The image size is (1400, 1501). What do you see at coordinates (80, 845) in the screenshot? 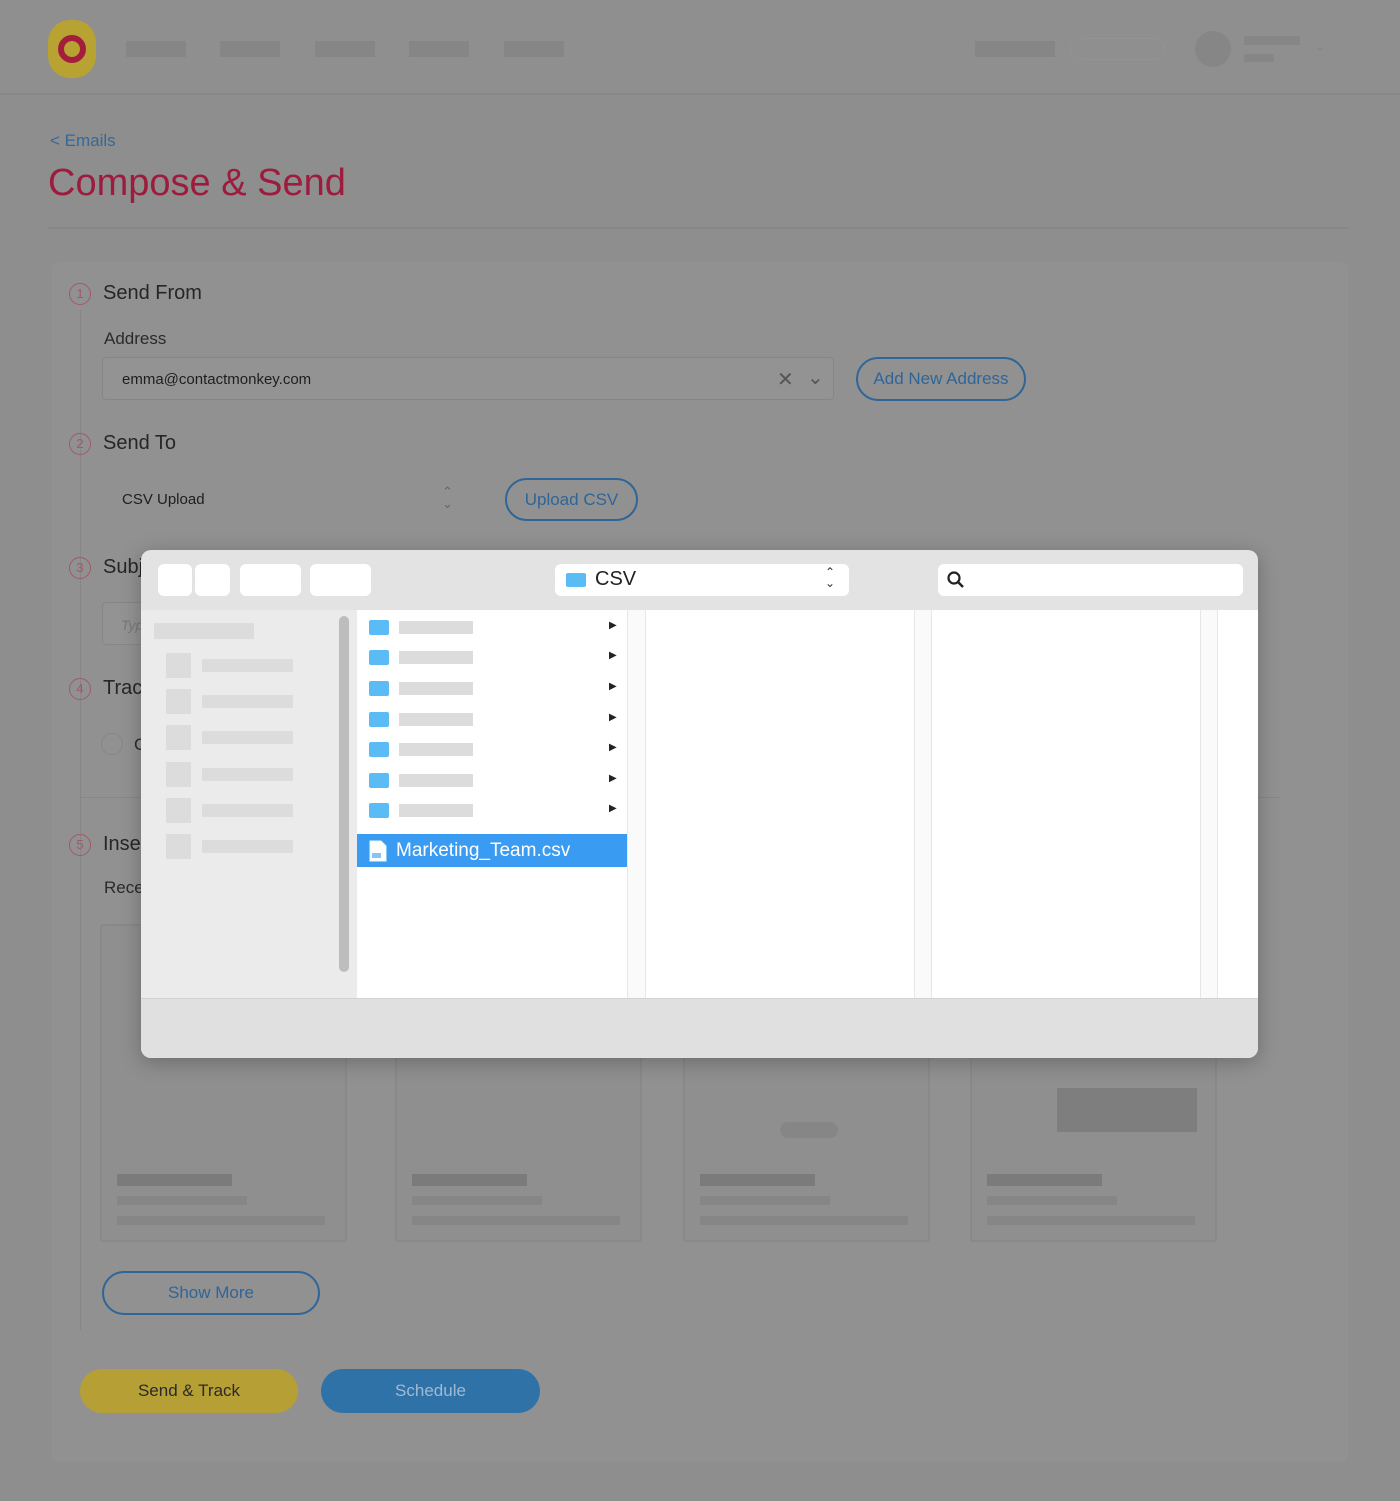
I see `step-number: 5` at bounding box center [80, 845].